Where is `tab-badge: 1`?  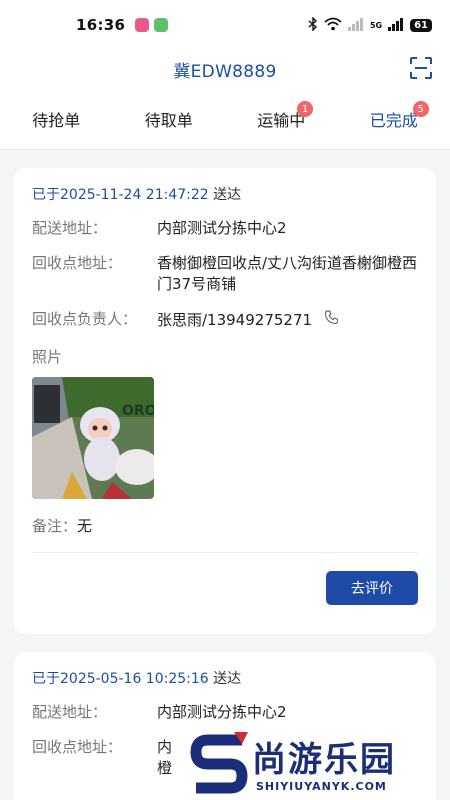 tab-badge: 1 is located at coordinates (305, 109).